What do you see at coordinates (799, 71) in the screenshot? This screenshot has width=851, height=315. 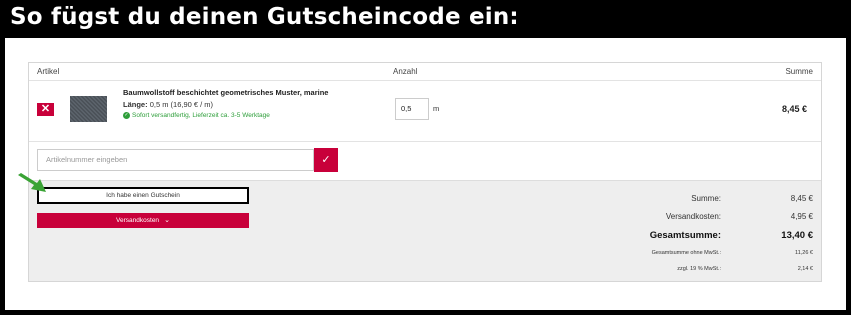 I see `column-header-sum: Summe` at bounding box center [799, 71].